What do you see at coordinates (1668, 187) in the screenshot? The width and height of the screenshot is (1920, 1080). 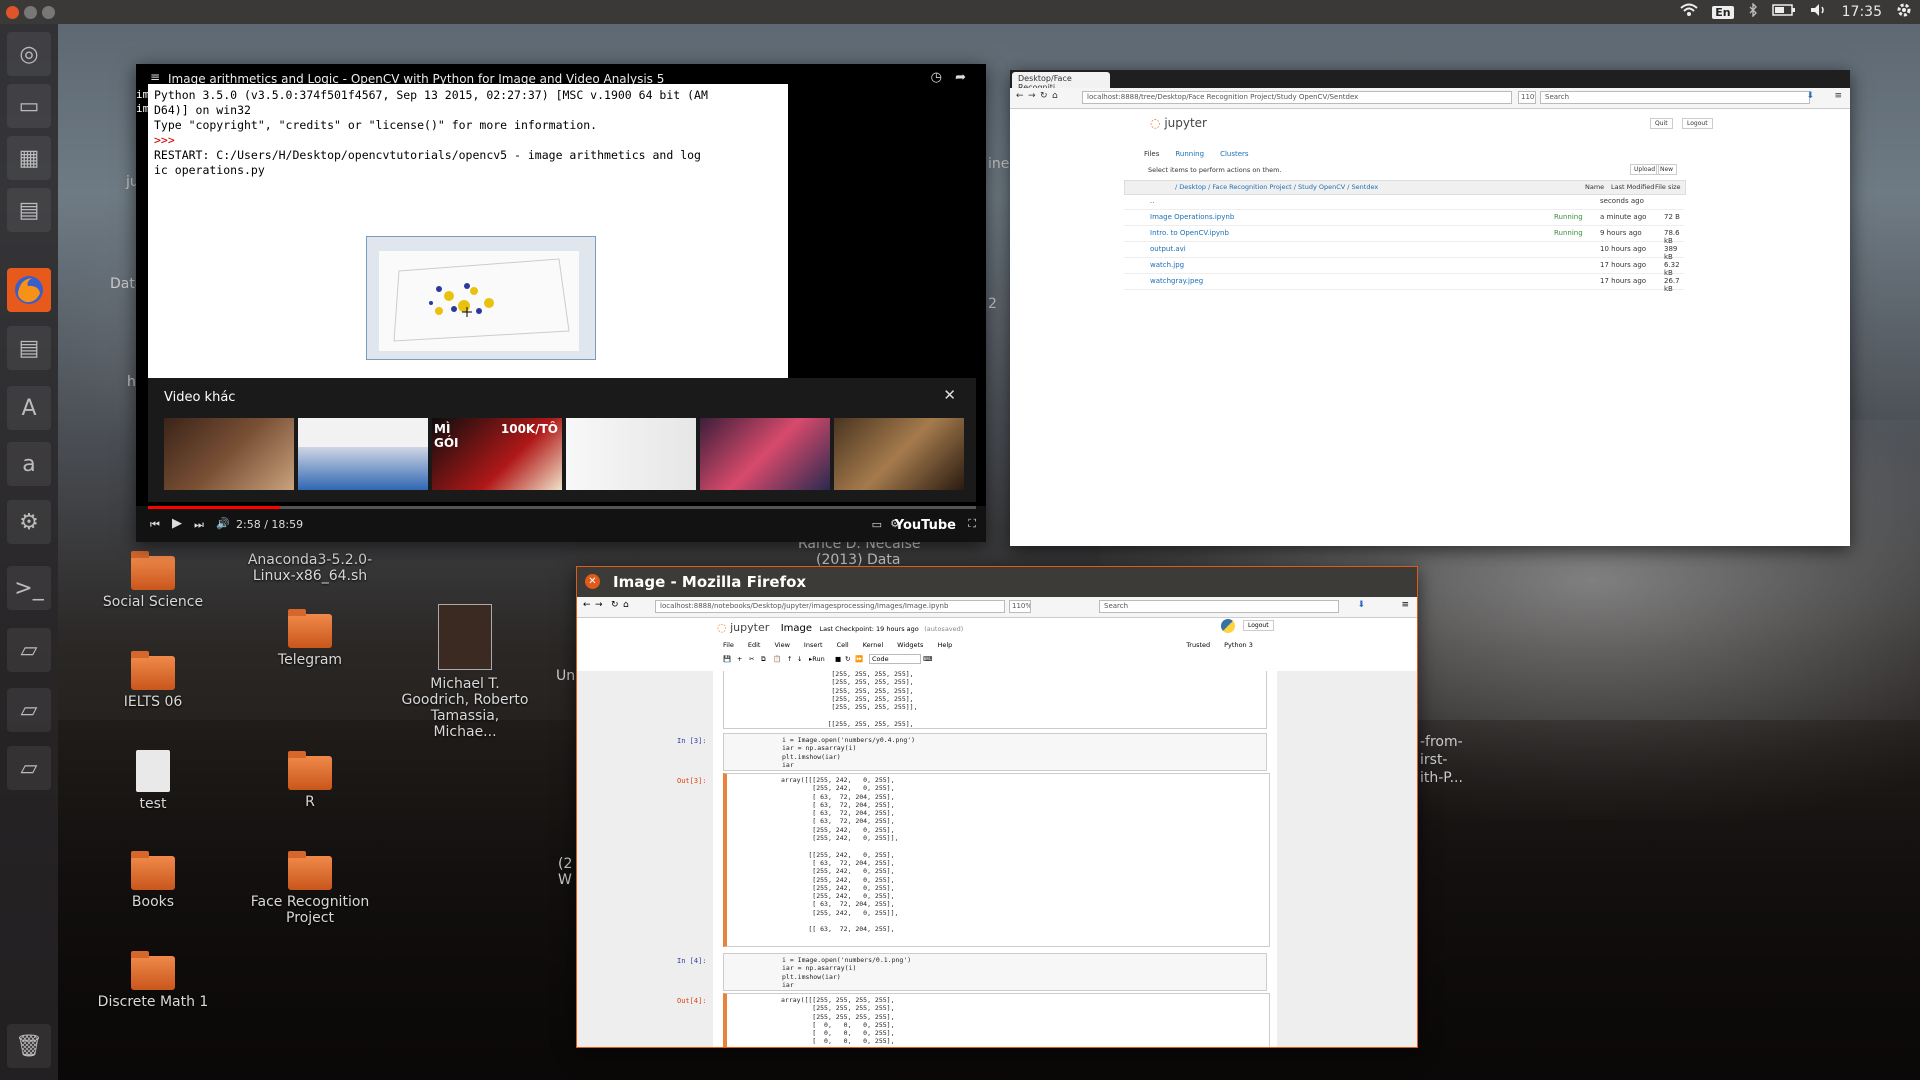 I see `sort-size: File size` at bounding box center [1668, 187].